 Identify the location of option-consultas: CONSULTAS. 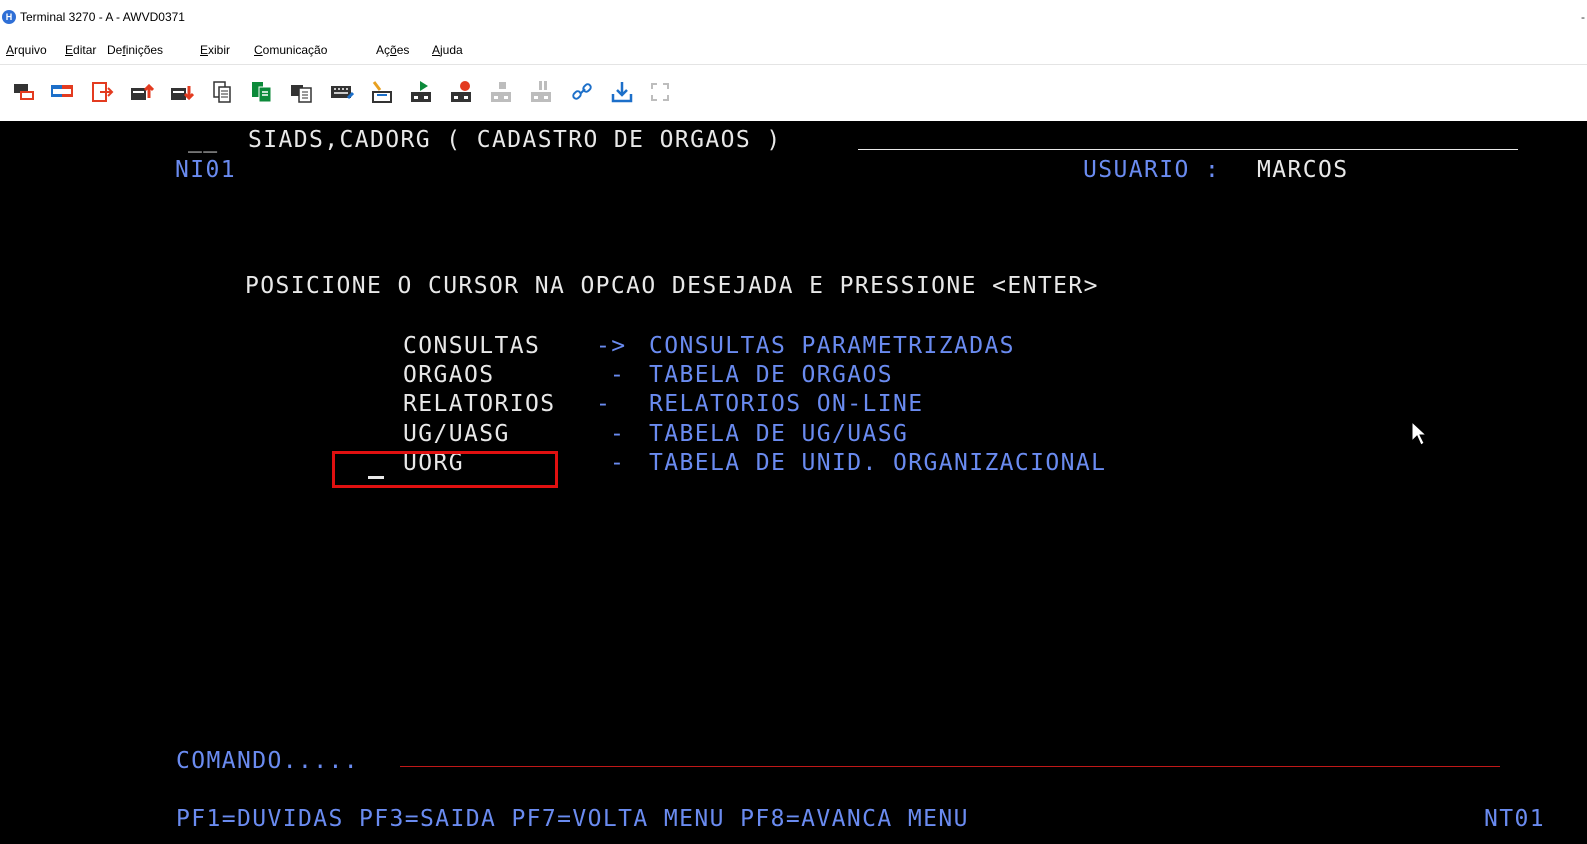
(471, 346).